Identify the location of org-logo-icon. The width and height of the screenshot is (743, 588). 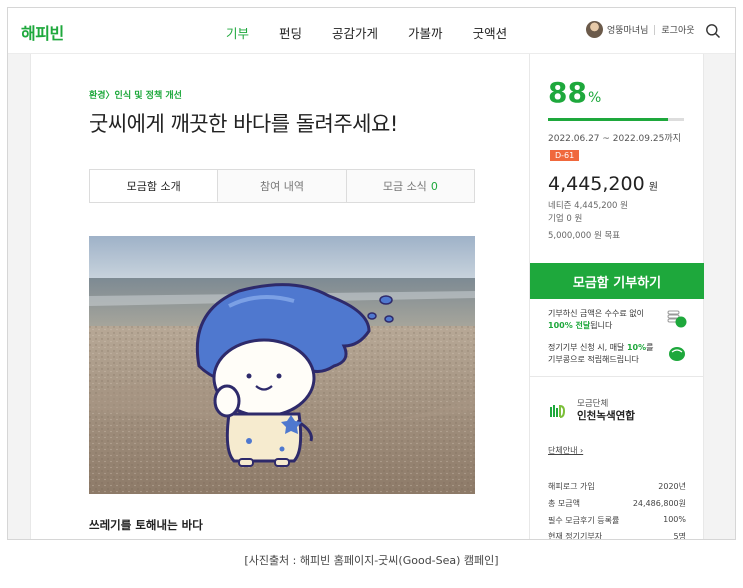
(558, 411).